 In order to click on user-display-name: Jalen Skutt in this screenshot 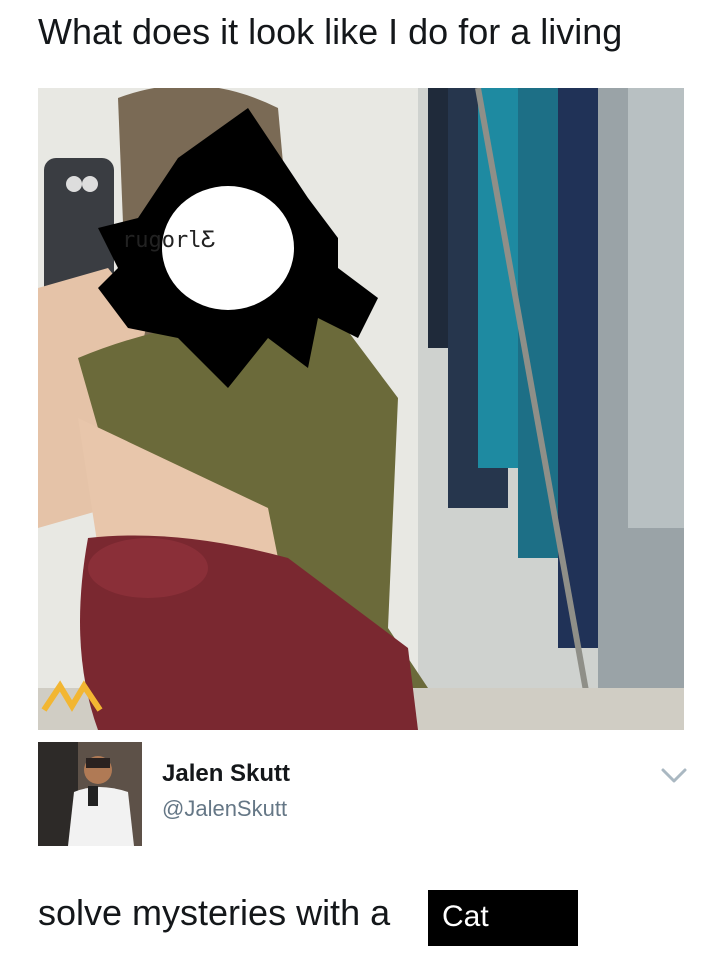, I will do `click(226, 774)`.